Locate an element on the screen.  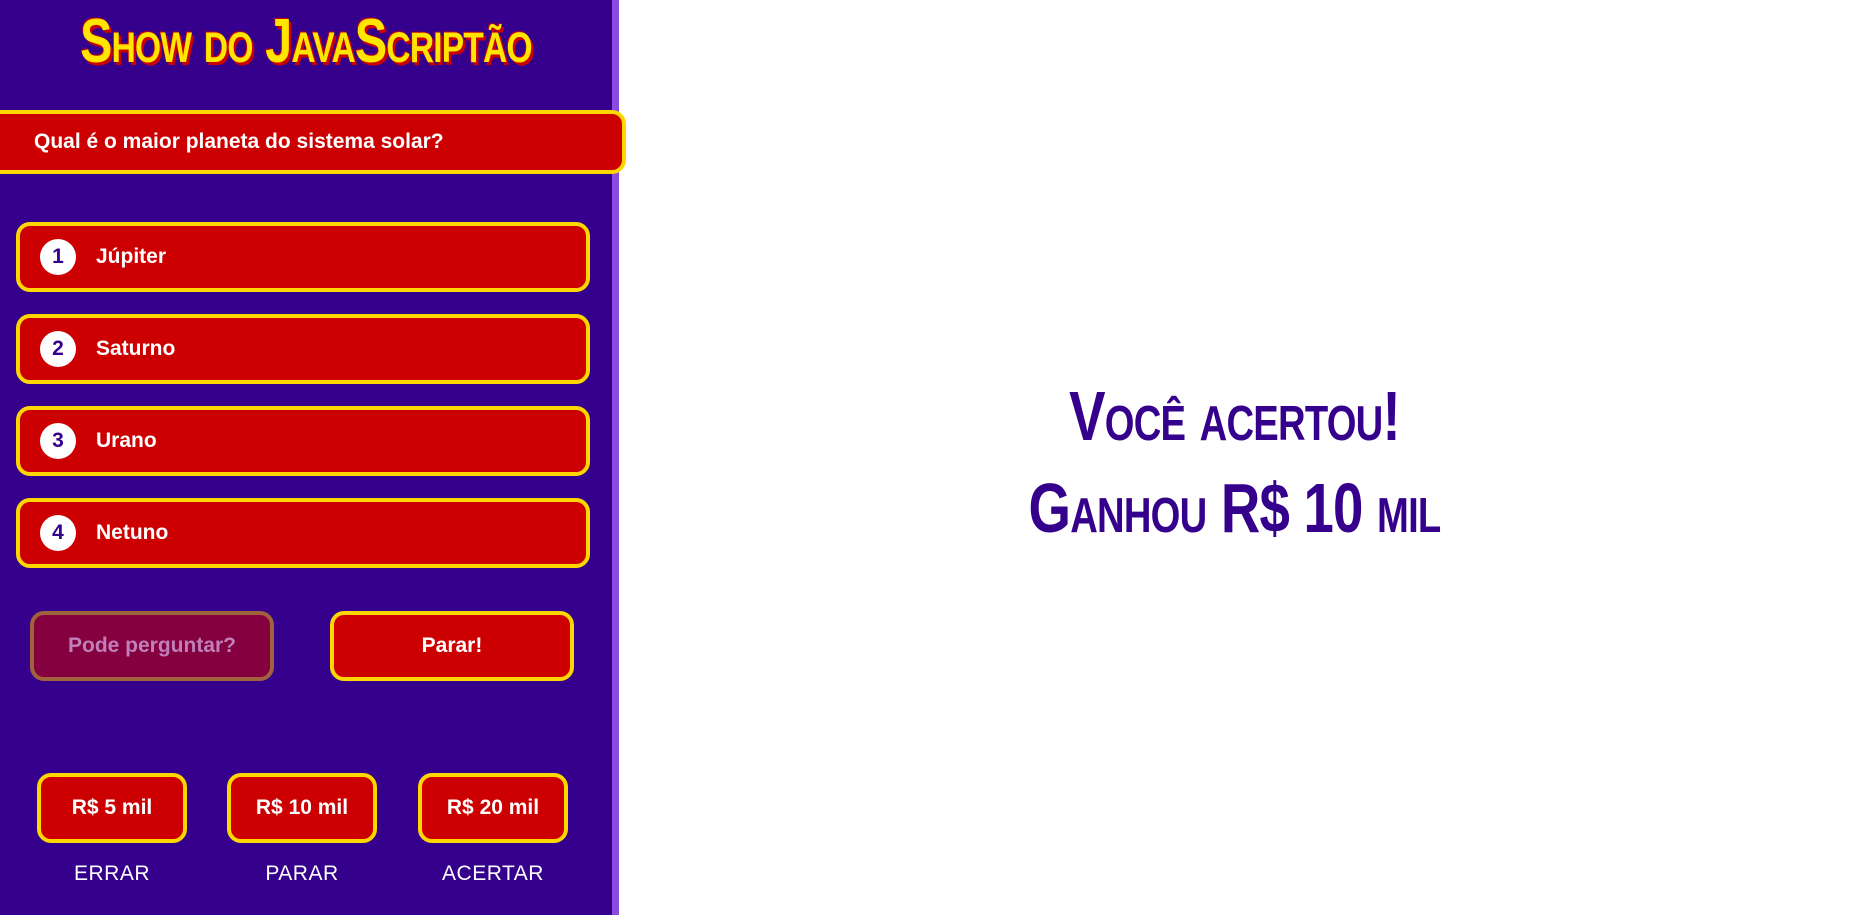
prize-stop-label: PARAR is located at coordinates (302, 873).